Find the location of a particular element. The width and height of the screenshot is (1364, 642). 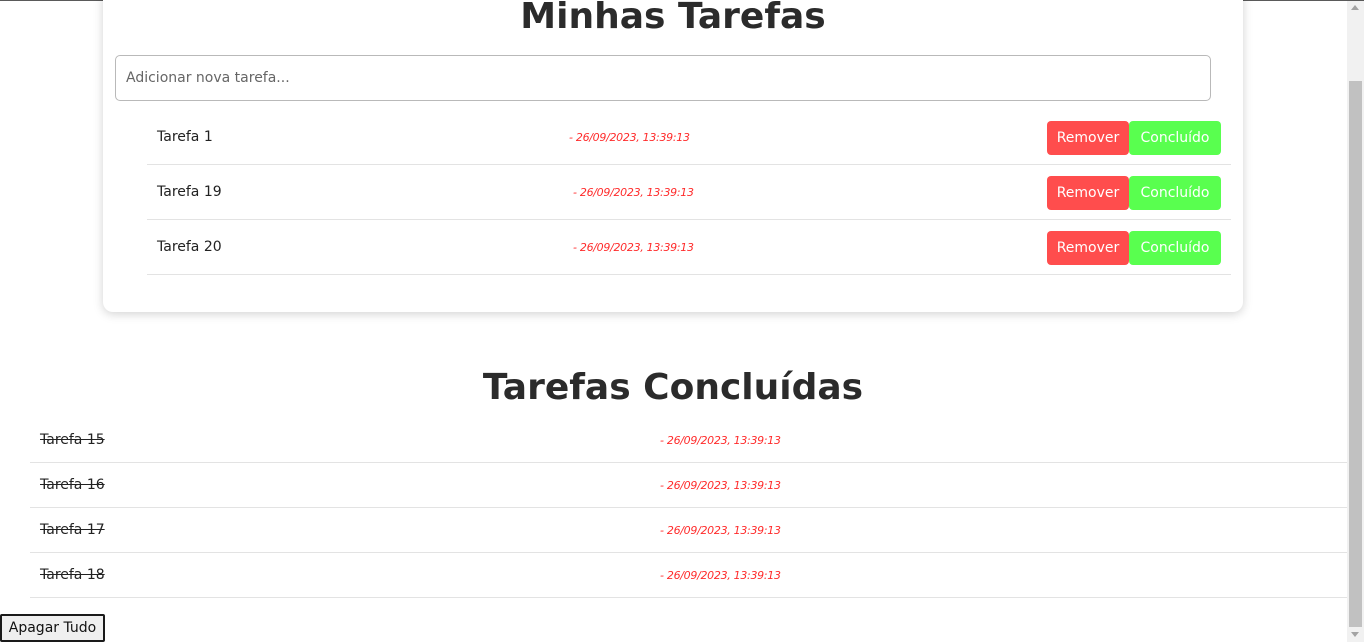

scroll-up-arrow-icon is located at coordinates (1355, 7).